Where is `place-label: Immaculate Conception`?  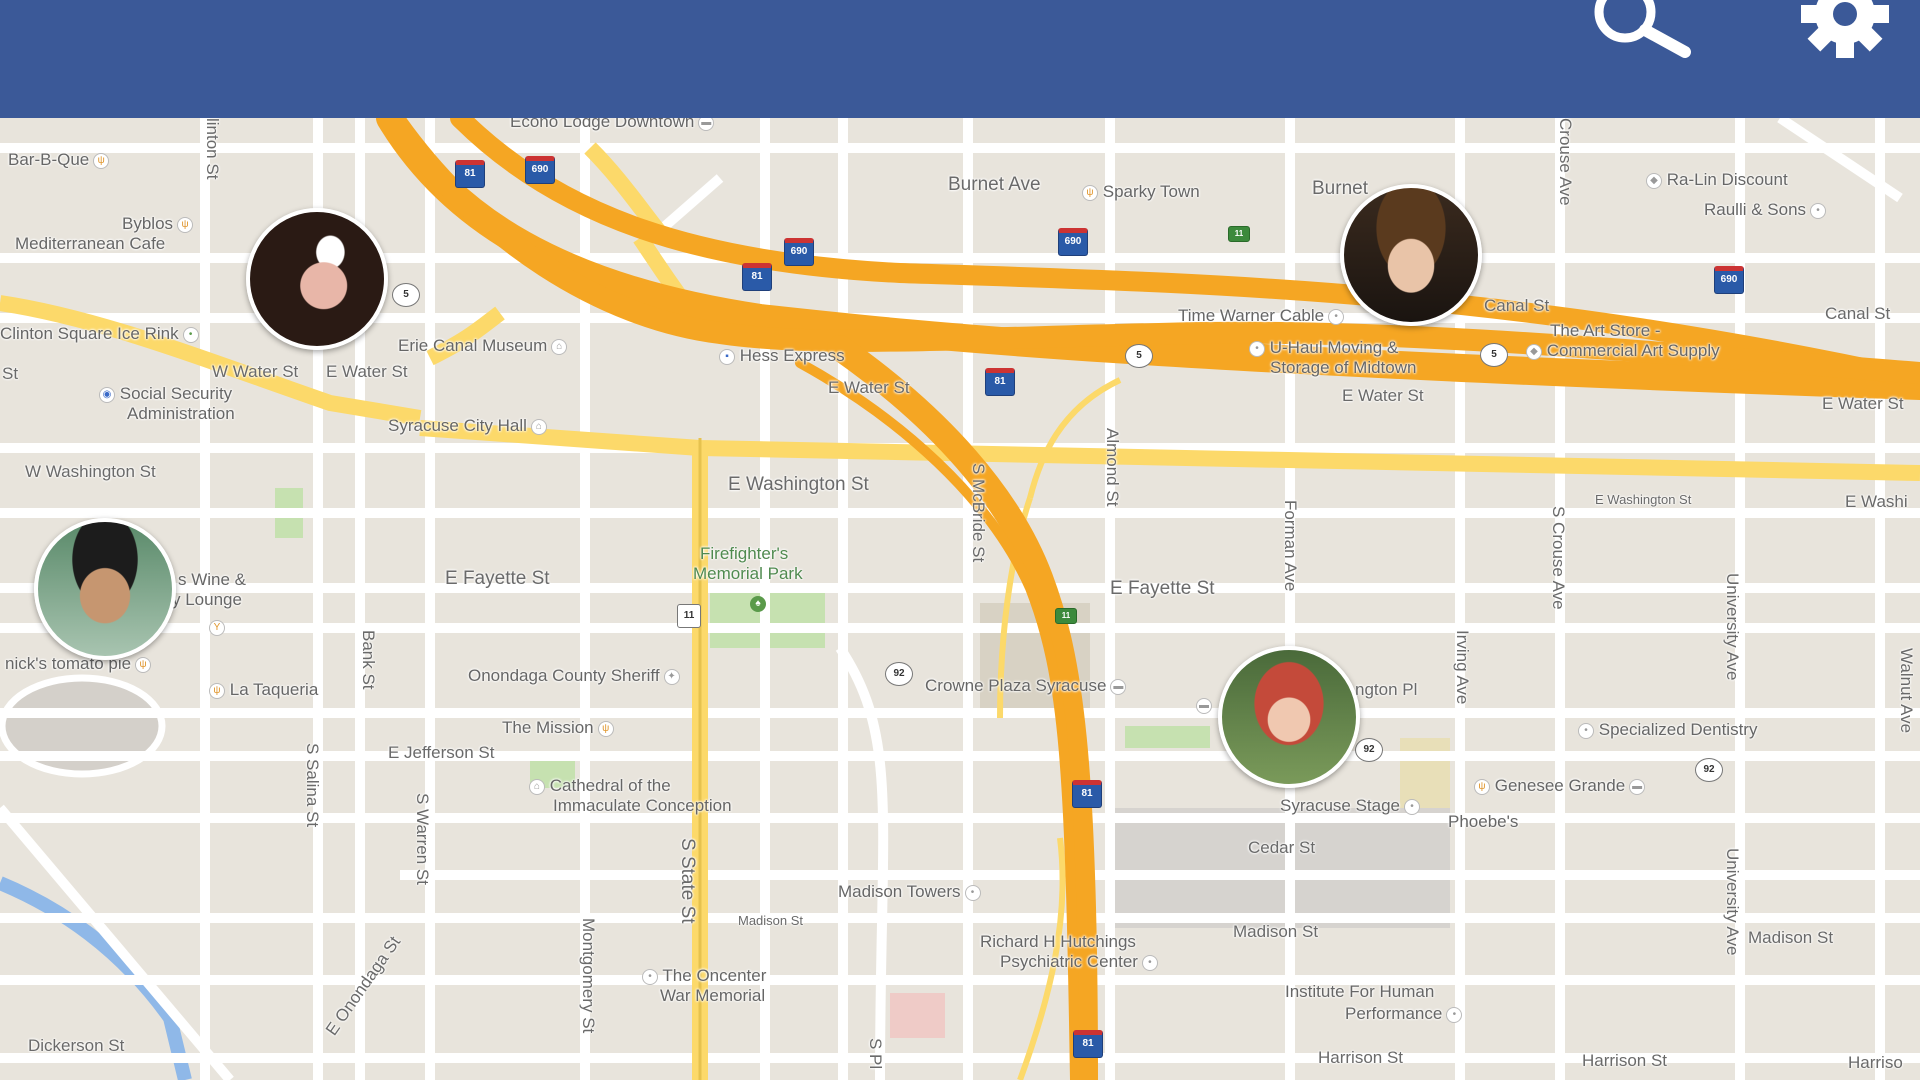
place-label: Immaculate Conception is located at coordinates (642, 806).